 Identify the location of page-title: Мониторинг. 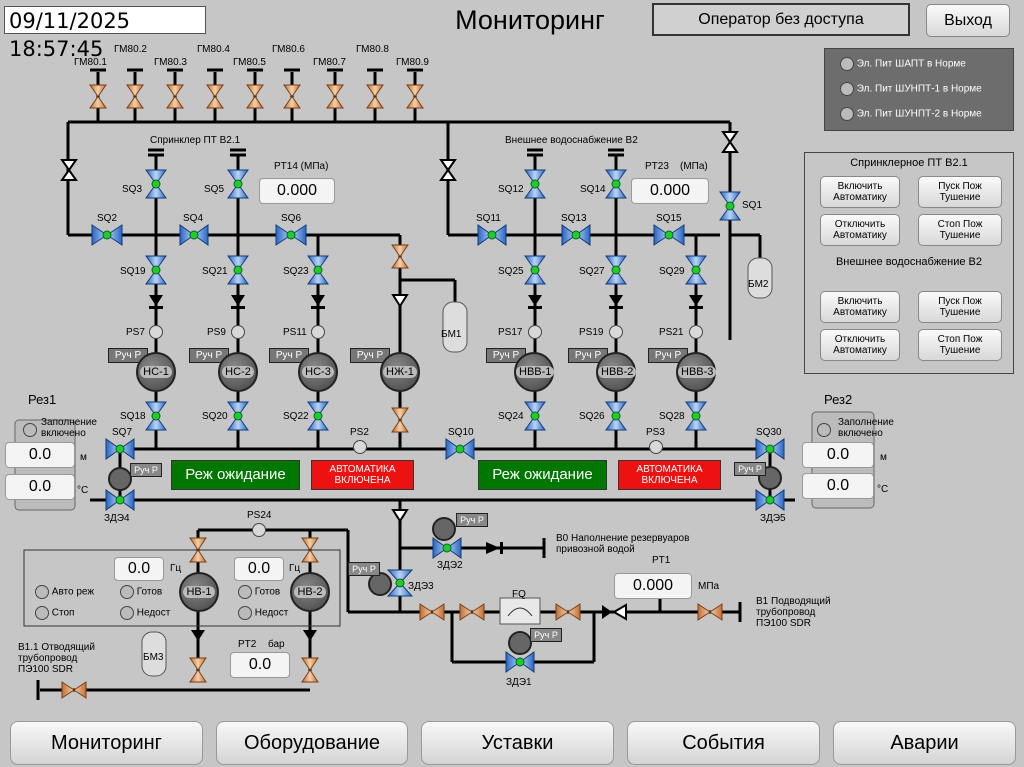
(530, 20).